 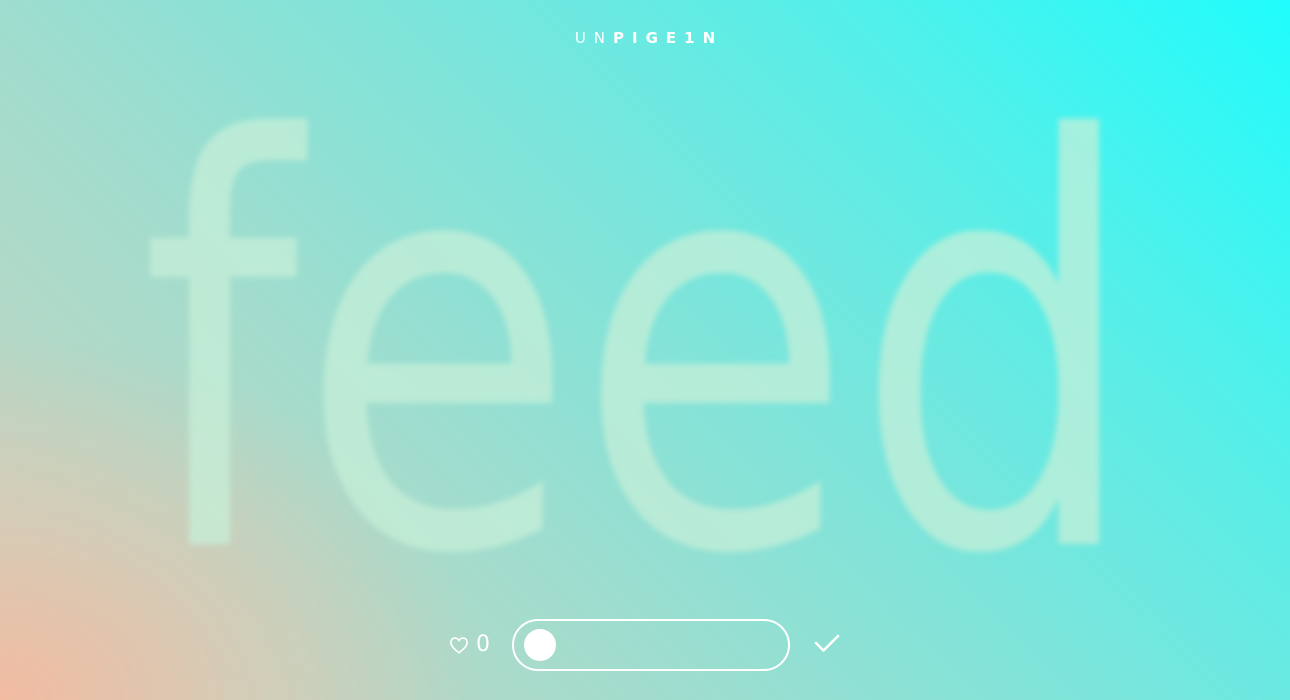 I want to click on brand-logo: UNPIGE1N, so click(x=645, y=38).